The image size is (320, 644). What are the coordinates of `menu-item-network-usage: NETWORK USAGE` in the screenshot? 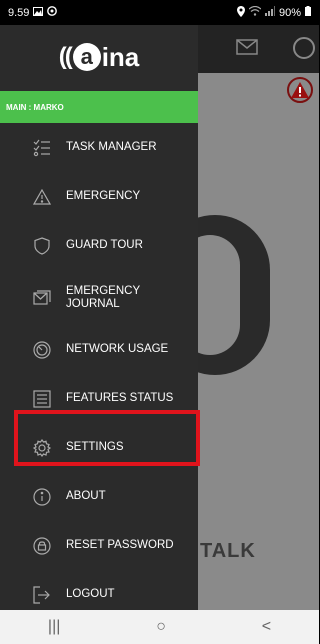 It's located at (99, 349).